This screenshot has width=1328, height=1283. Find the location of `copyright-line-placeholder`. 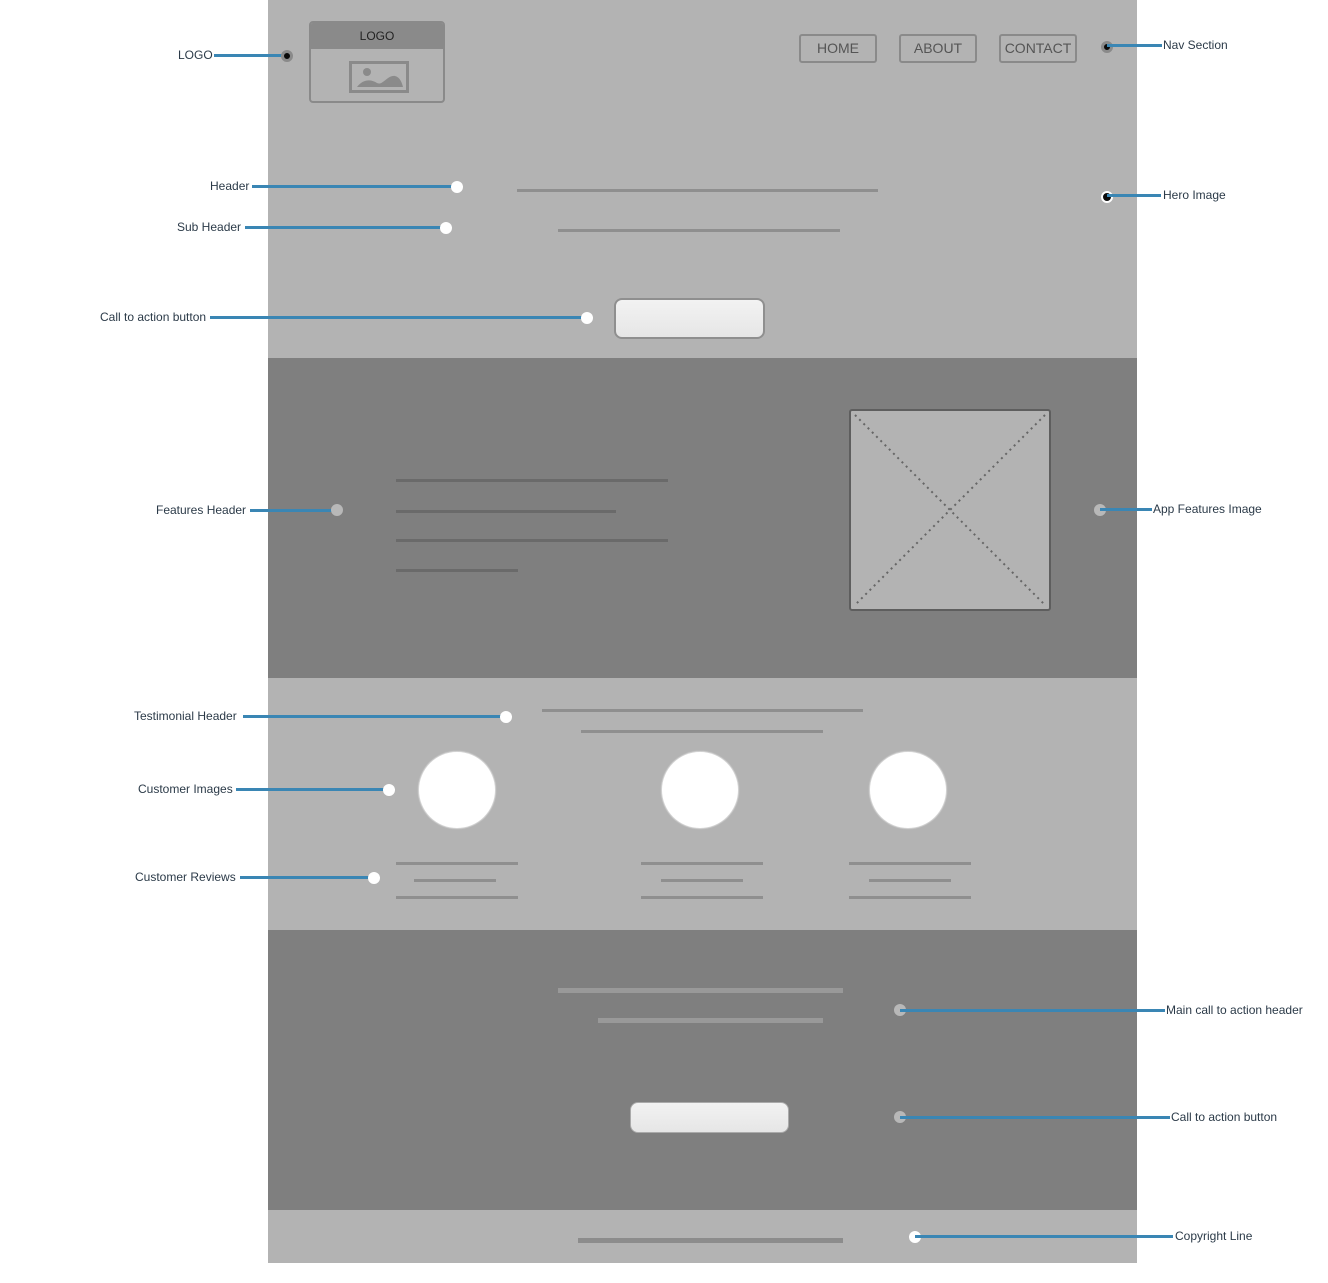

copyright-line-placeholder is located at coordinates (710, 1240).